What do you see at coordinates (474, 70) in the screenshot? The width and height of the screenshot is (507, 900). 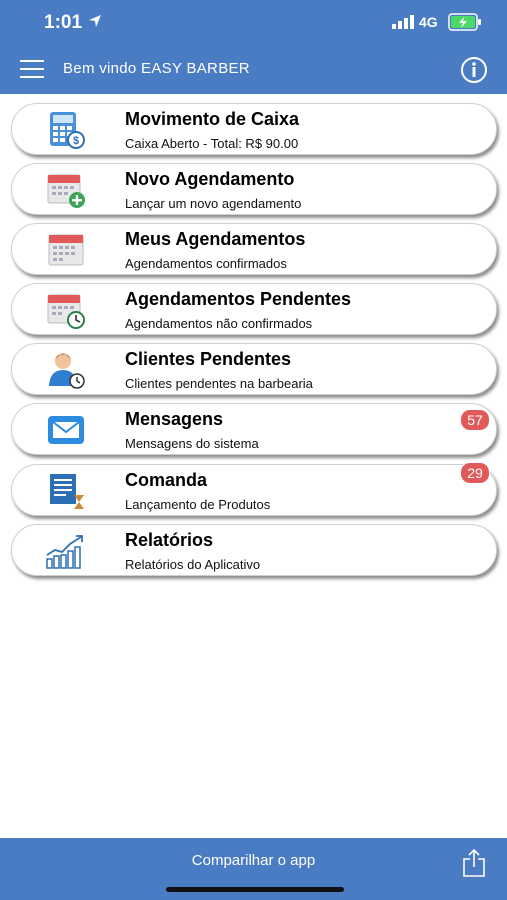 I see `info-icon` at bounding box center [474, 70].